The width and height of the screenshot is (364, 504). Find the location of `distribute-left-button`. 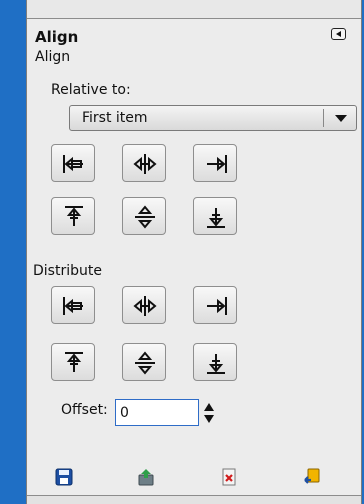

distribute-left-button is located at coordinates (73, 305).